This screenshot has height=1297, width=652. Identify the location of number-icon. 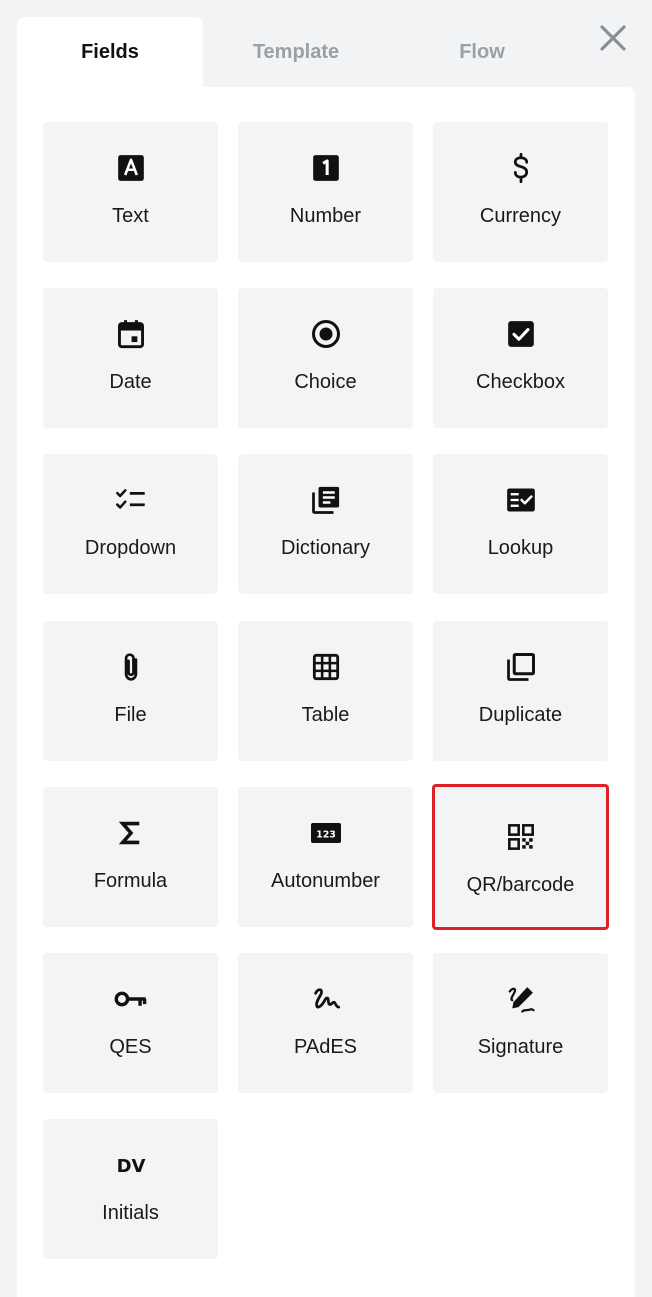
(325, 168).